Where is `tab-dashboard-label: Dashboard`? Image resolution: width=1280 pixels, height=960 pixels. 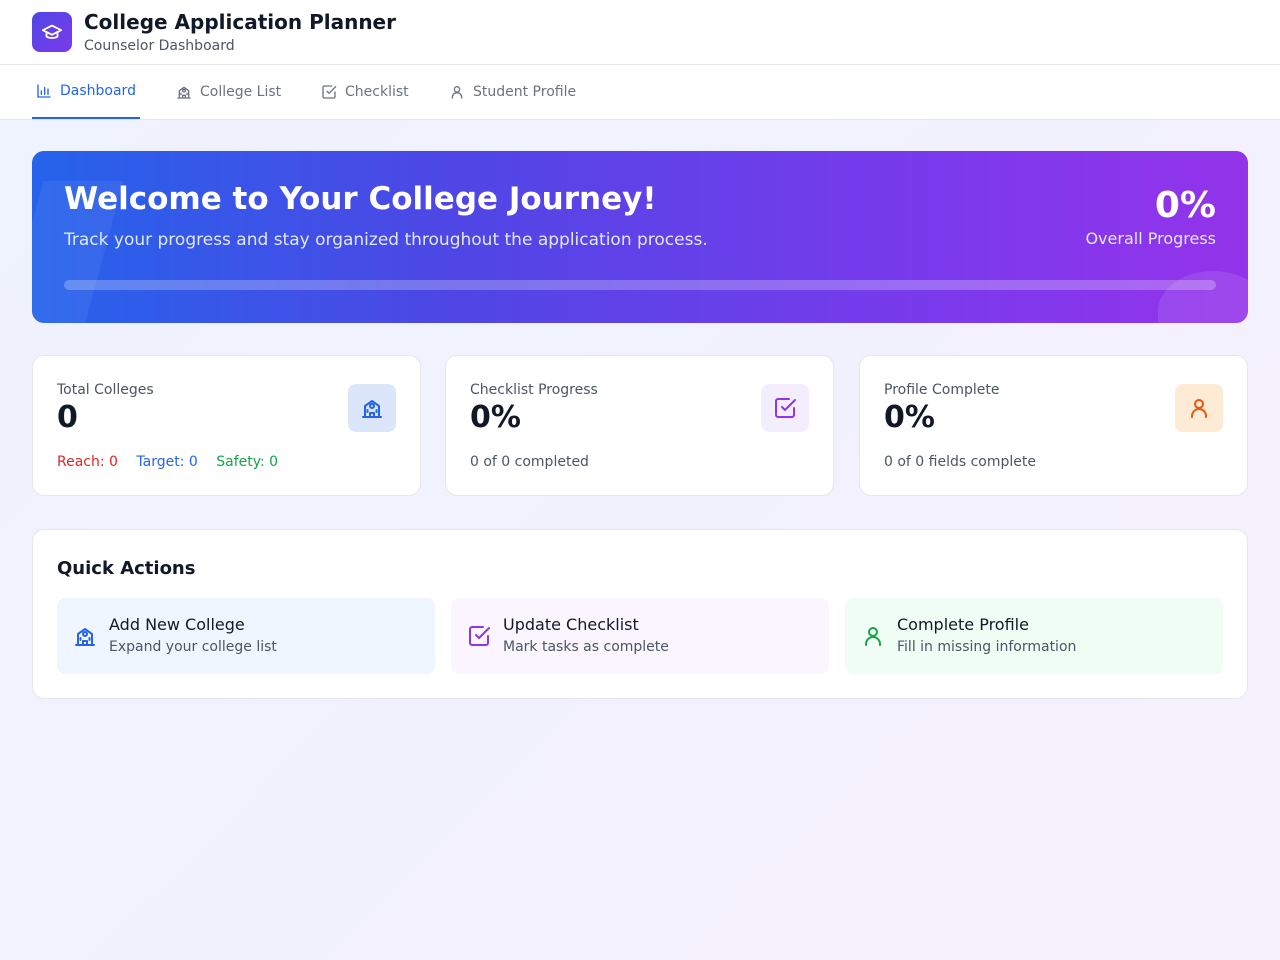 tab-dashboard-label: Dashboard is located at coordinates (98, 91).